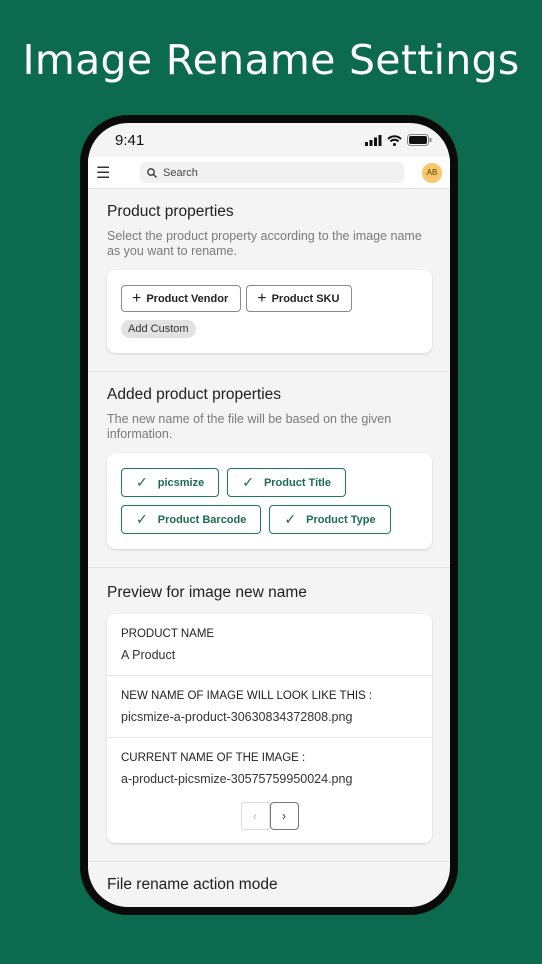 Image resolution: width=542 pixels, height=964 pixels. I want to click on section-title: File rename action mode, so click(192, 884).